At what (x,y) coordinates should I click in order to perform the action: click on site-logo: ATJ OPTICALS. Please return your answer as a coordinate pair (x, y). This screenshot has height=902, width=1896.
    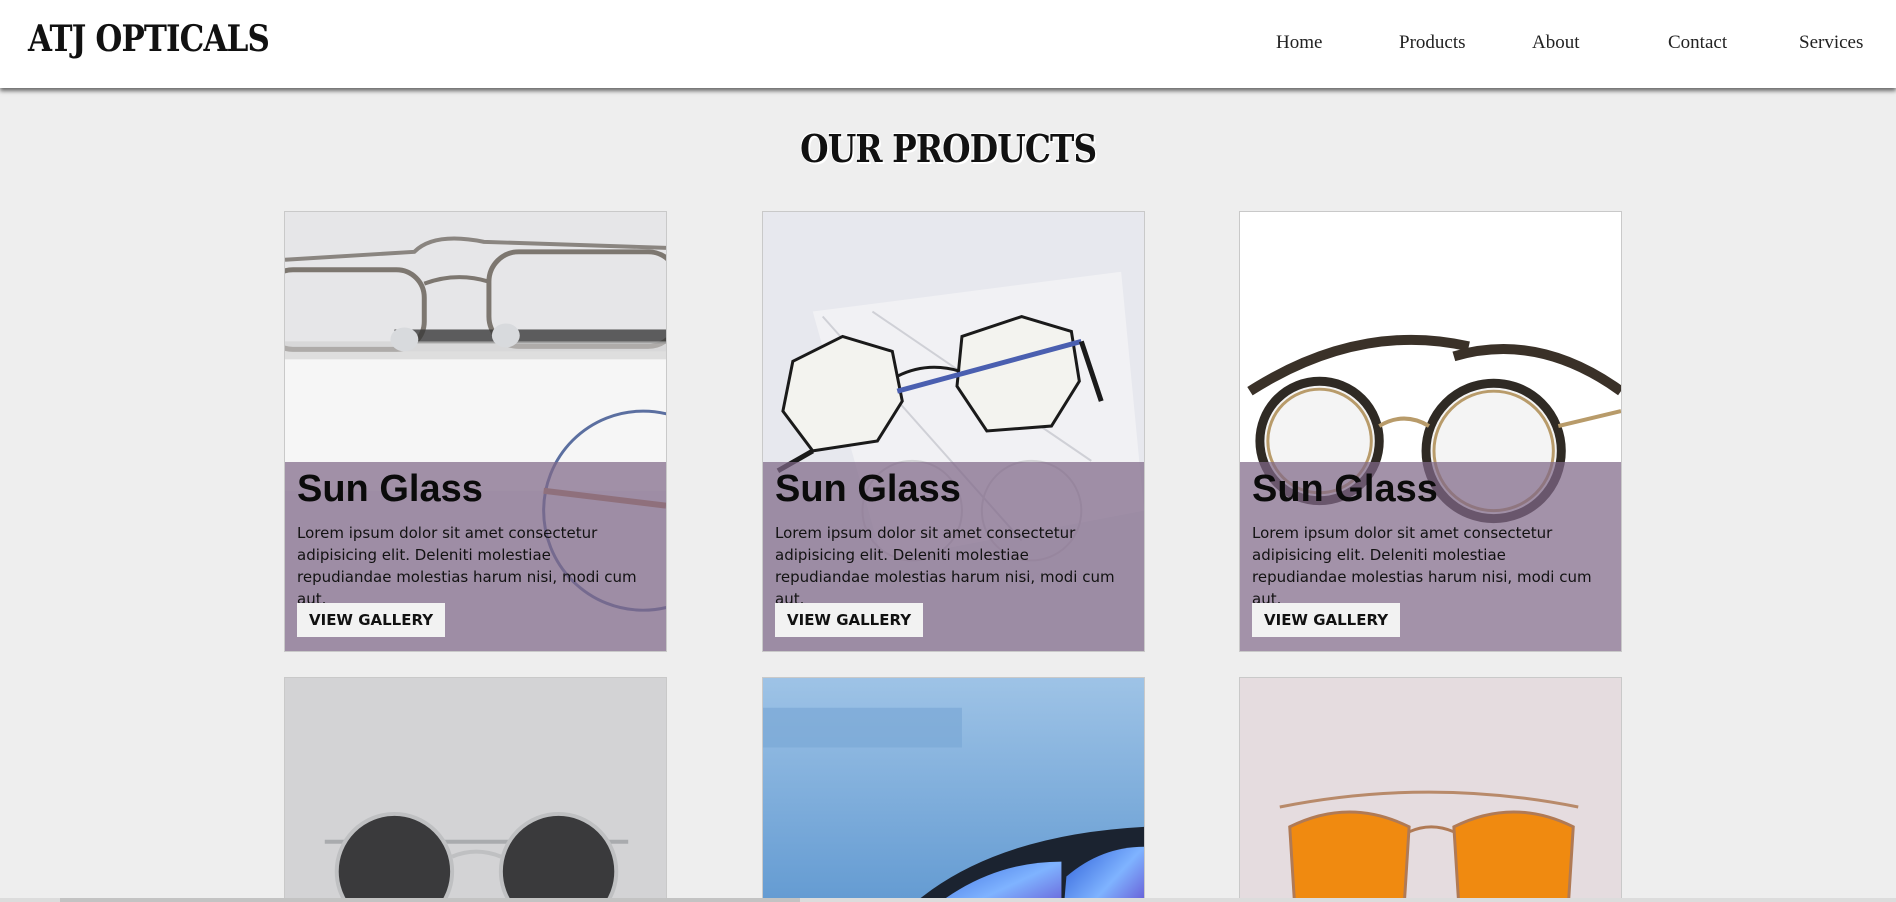
    Looking at the image, I should click on (149, 39).